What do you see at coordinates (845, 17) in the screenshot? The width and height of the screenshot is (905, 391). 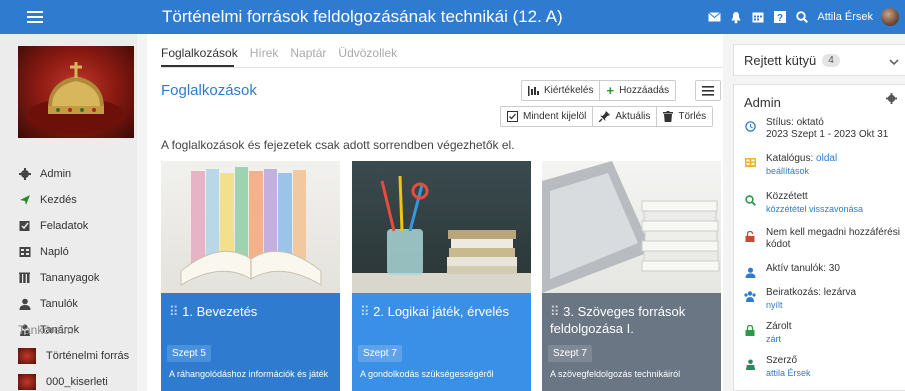 I see `user-name: Attila Érsek` at bounding box center [845, 17].